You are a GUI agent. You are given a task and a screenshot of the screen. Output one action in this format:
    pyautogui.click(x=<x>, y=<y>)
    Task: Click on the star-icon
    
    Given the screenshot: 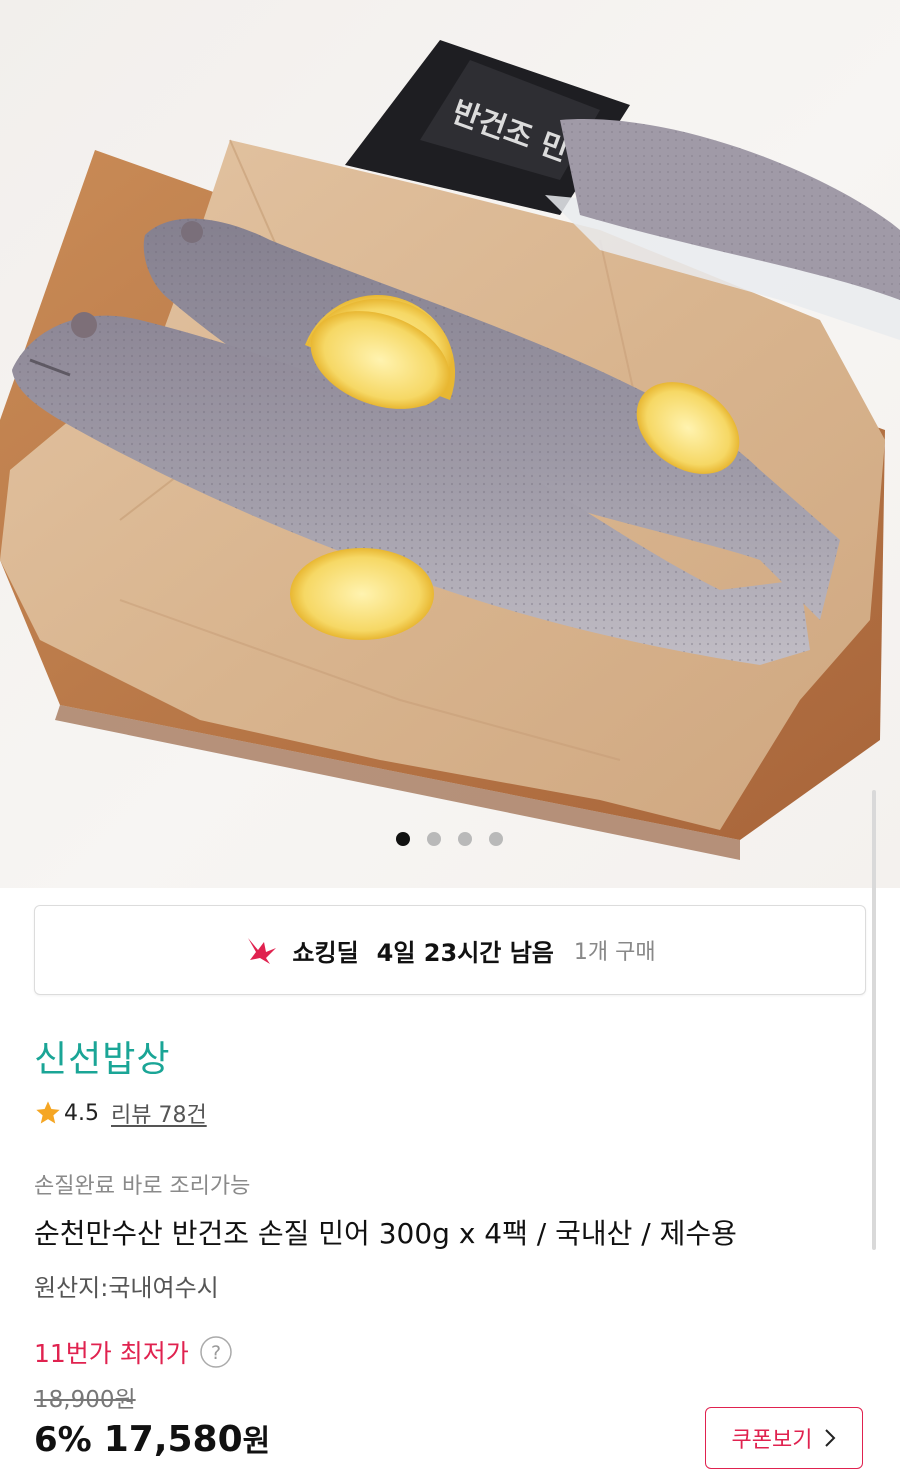 What is the action you would take?
    pyautogui.click(x=48, y=1112)
    